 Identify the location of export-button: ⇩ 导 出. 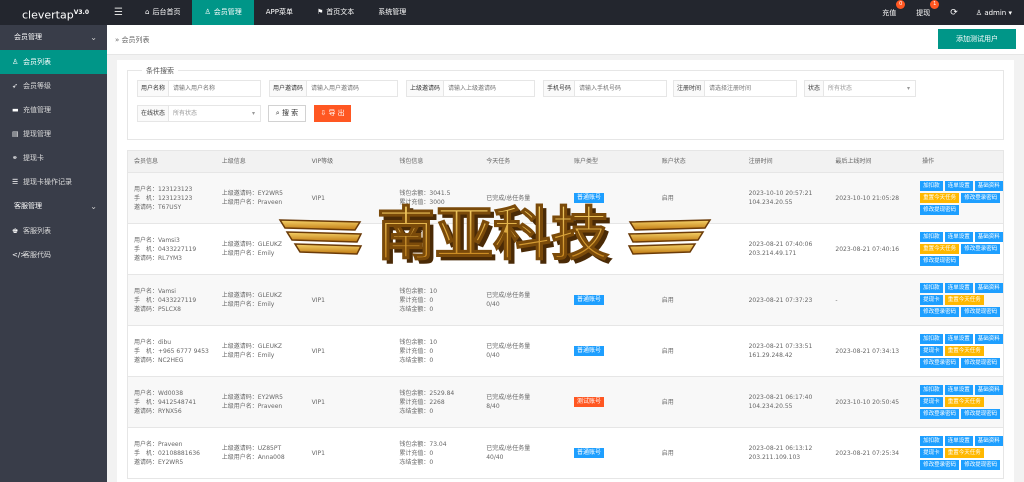
(332, 113).